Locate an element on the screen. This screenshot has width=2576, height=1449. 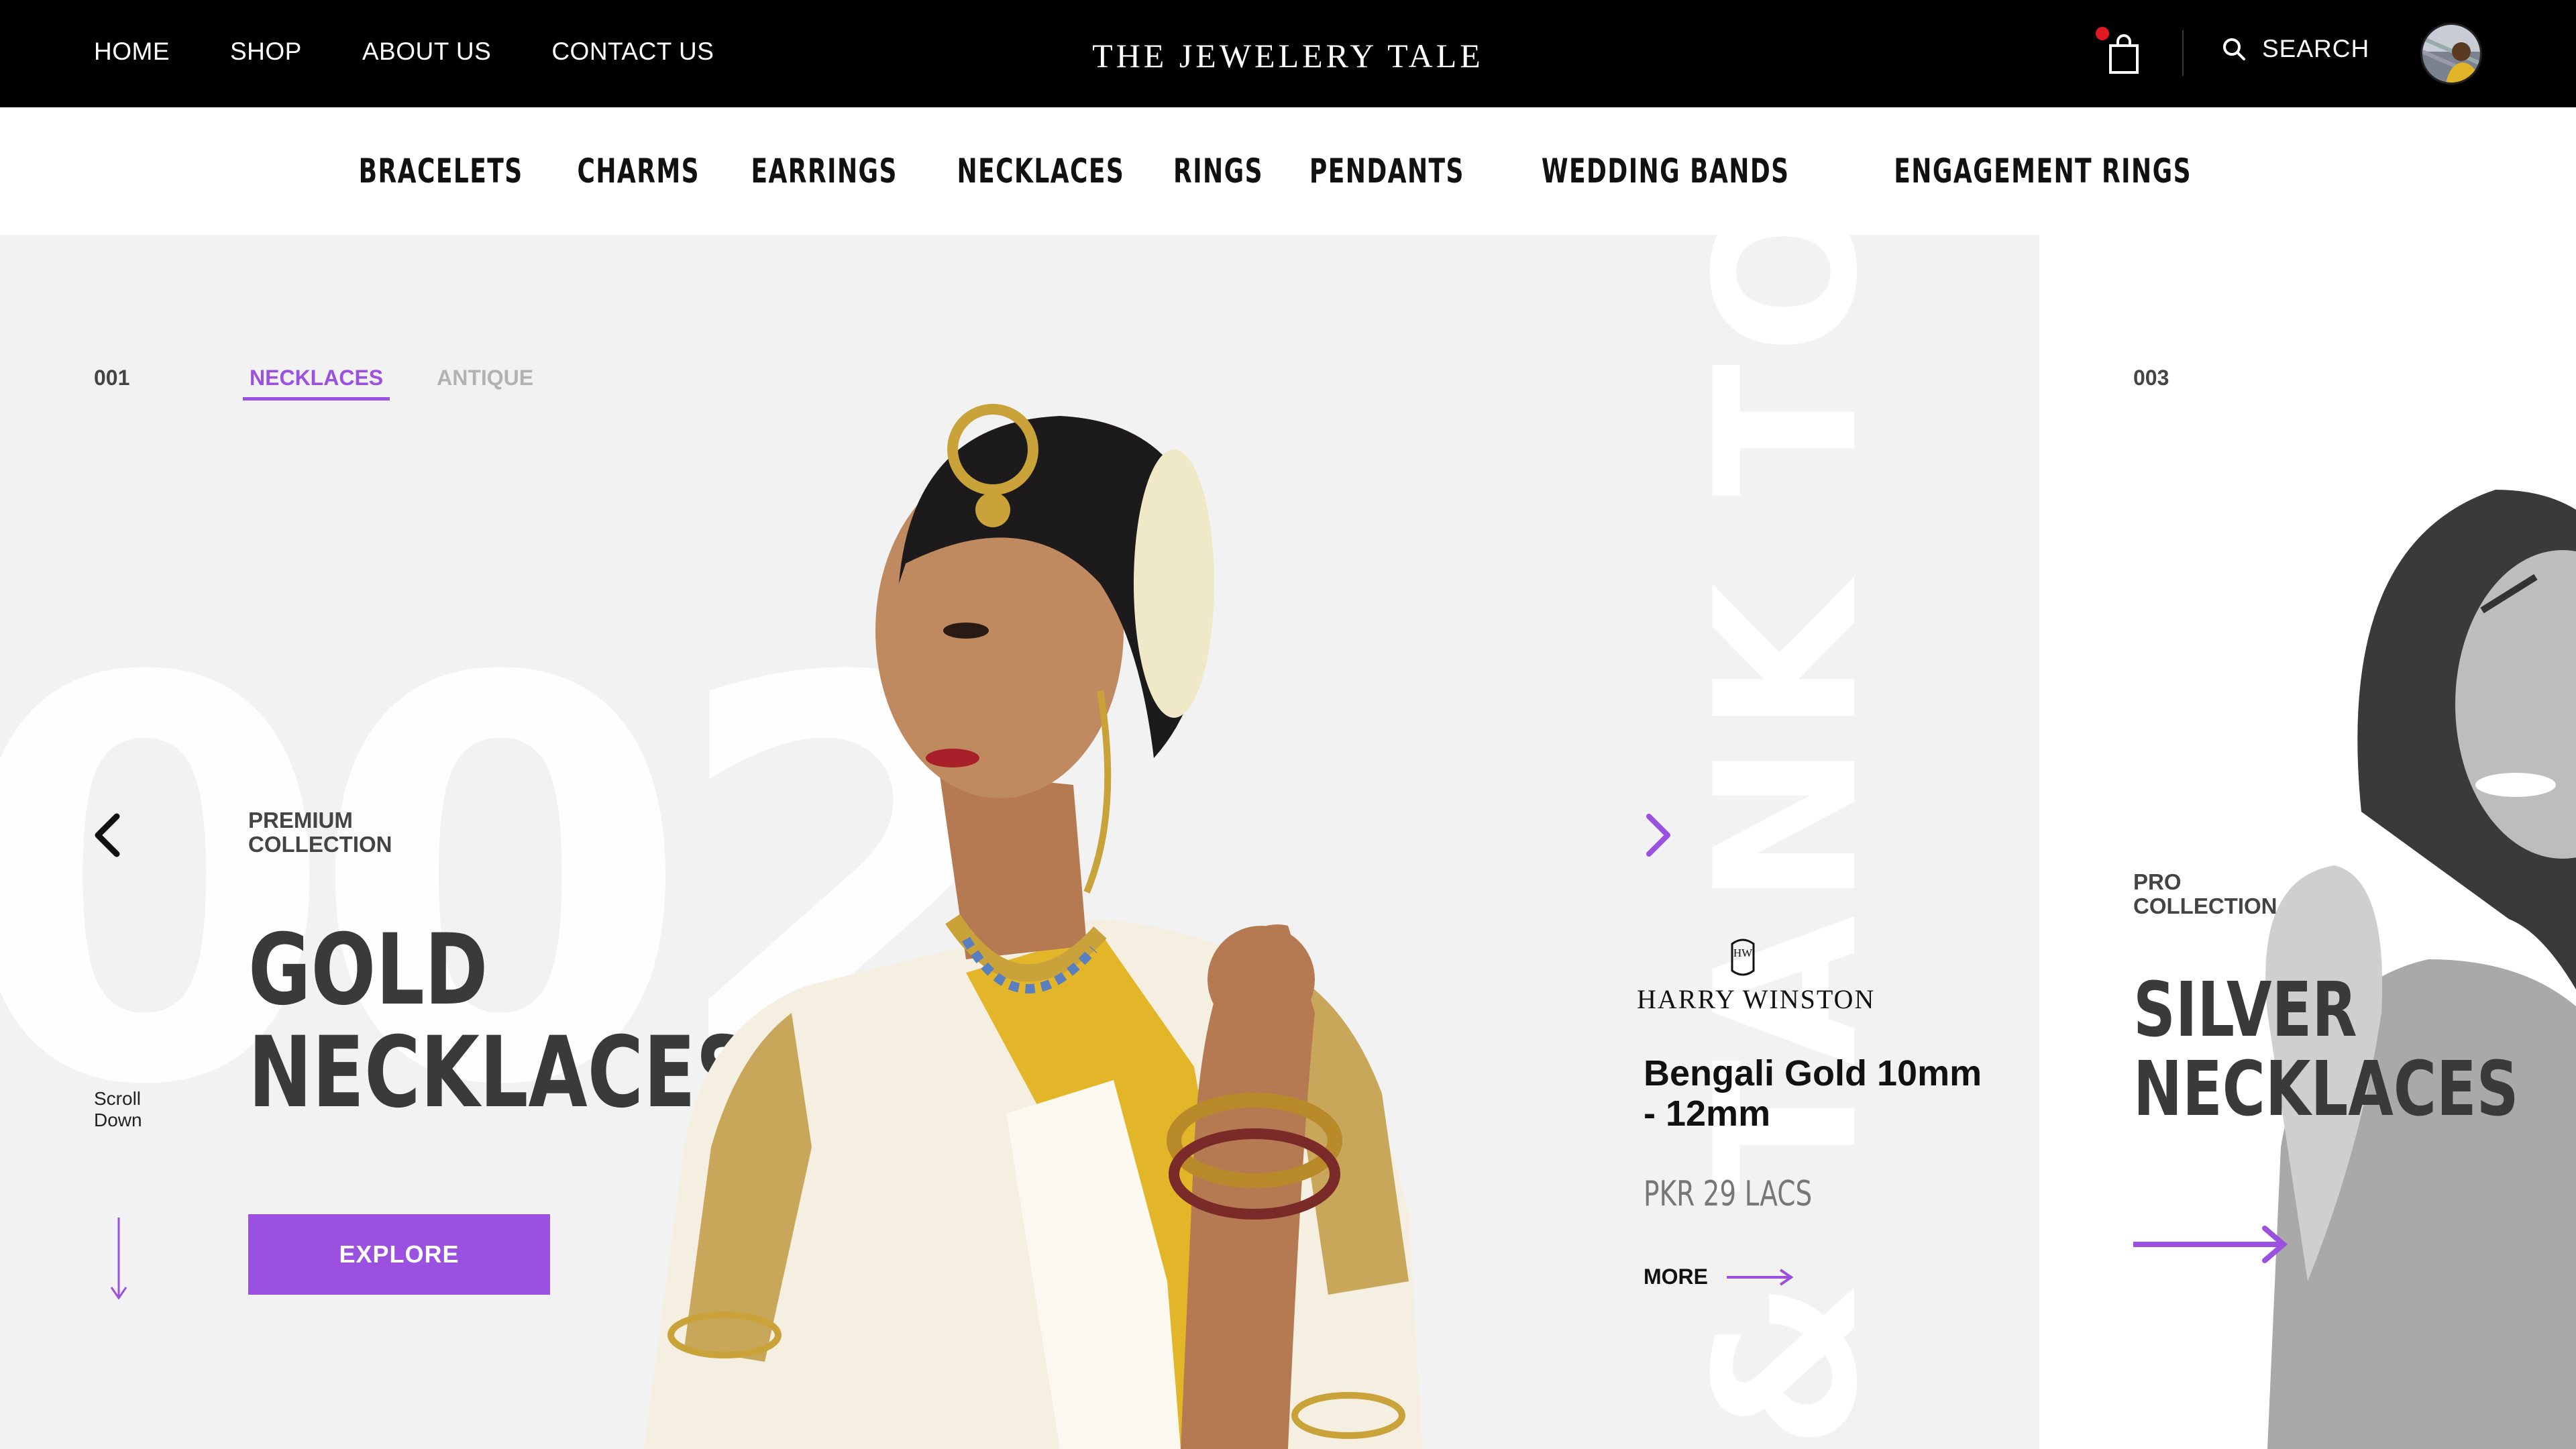
avatar-image is located at coordinates (2451, 54).